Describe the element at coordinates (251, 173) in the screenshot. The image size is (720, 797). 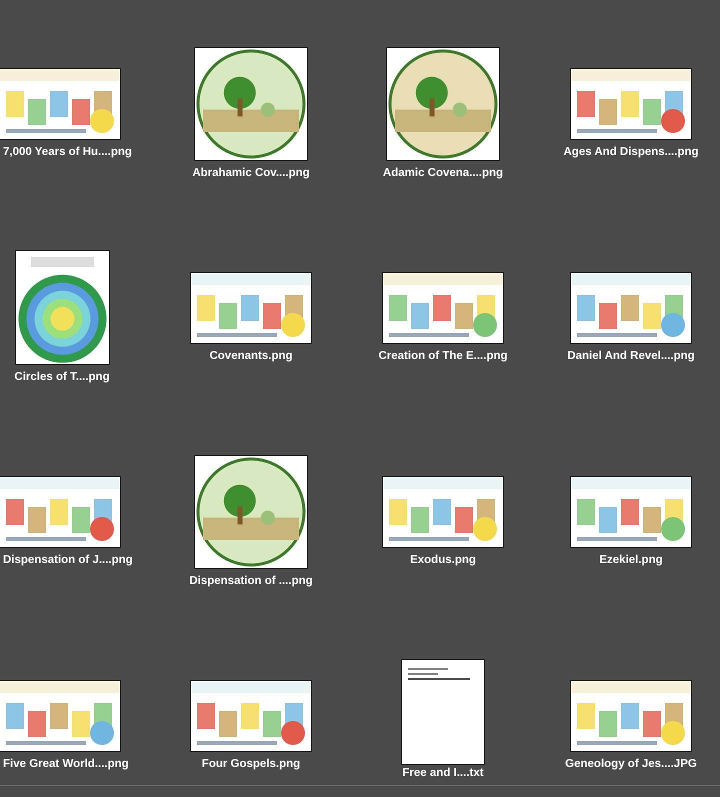
I see `file-name: Abrahamic Cov....png` at that location.